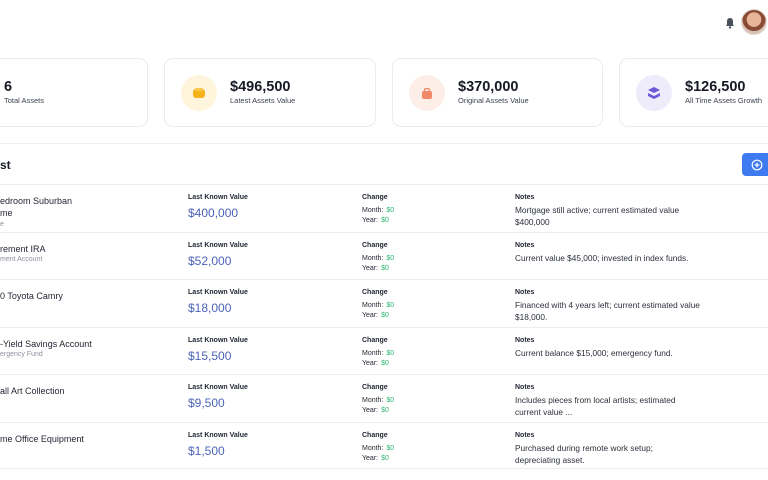 The image size is (768, 480). Describe the element at coordinates (6, 213) in the screenshot. I see `asset-name-cont: me` at that location.